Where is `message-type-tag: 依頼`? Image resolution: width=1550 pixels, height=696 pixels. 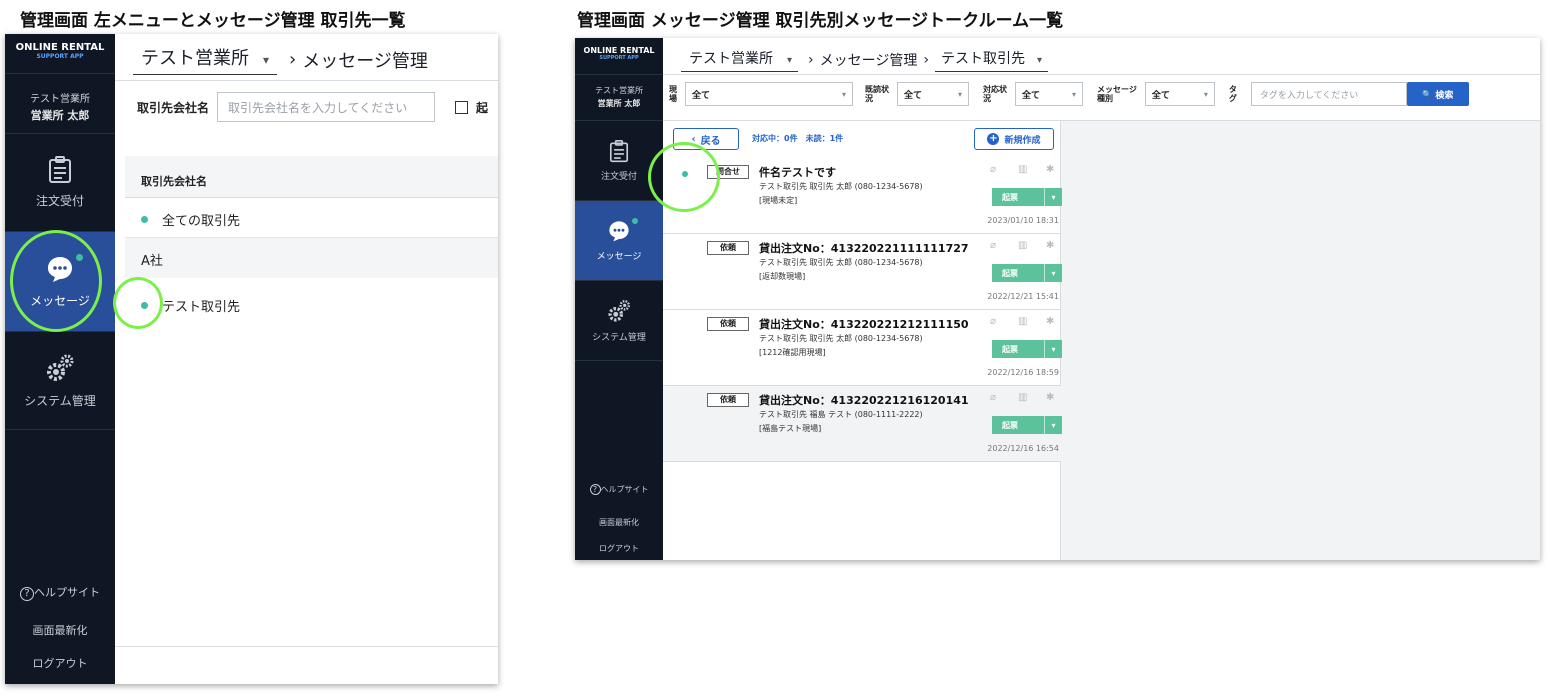
message-type-tag: 依頼 is located at coordinates (728, 400).